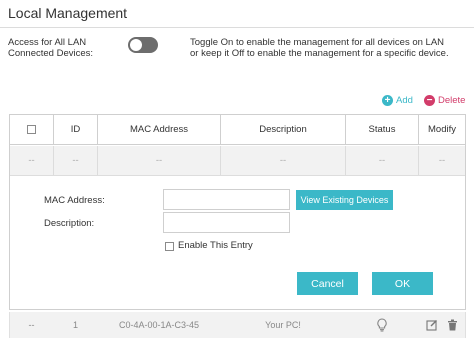 Image resolution: width=474 pixels, height=347 pixels. I want to click on edit-icon, so click(431, 325).